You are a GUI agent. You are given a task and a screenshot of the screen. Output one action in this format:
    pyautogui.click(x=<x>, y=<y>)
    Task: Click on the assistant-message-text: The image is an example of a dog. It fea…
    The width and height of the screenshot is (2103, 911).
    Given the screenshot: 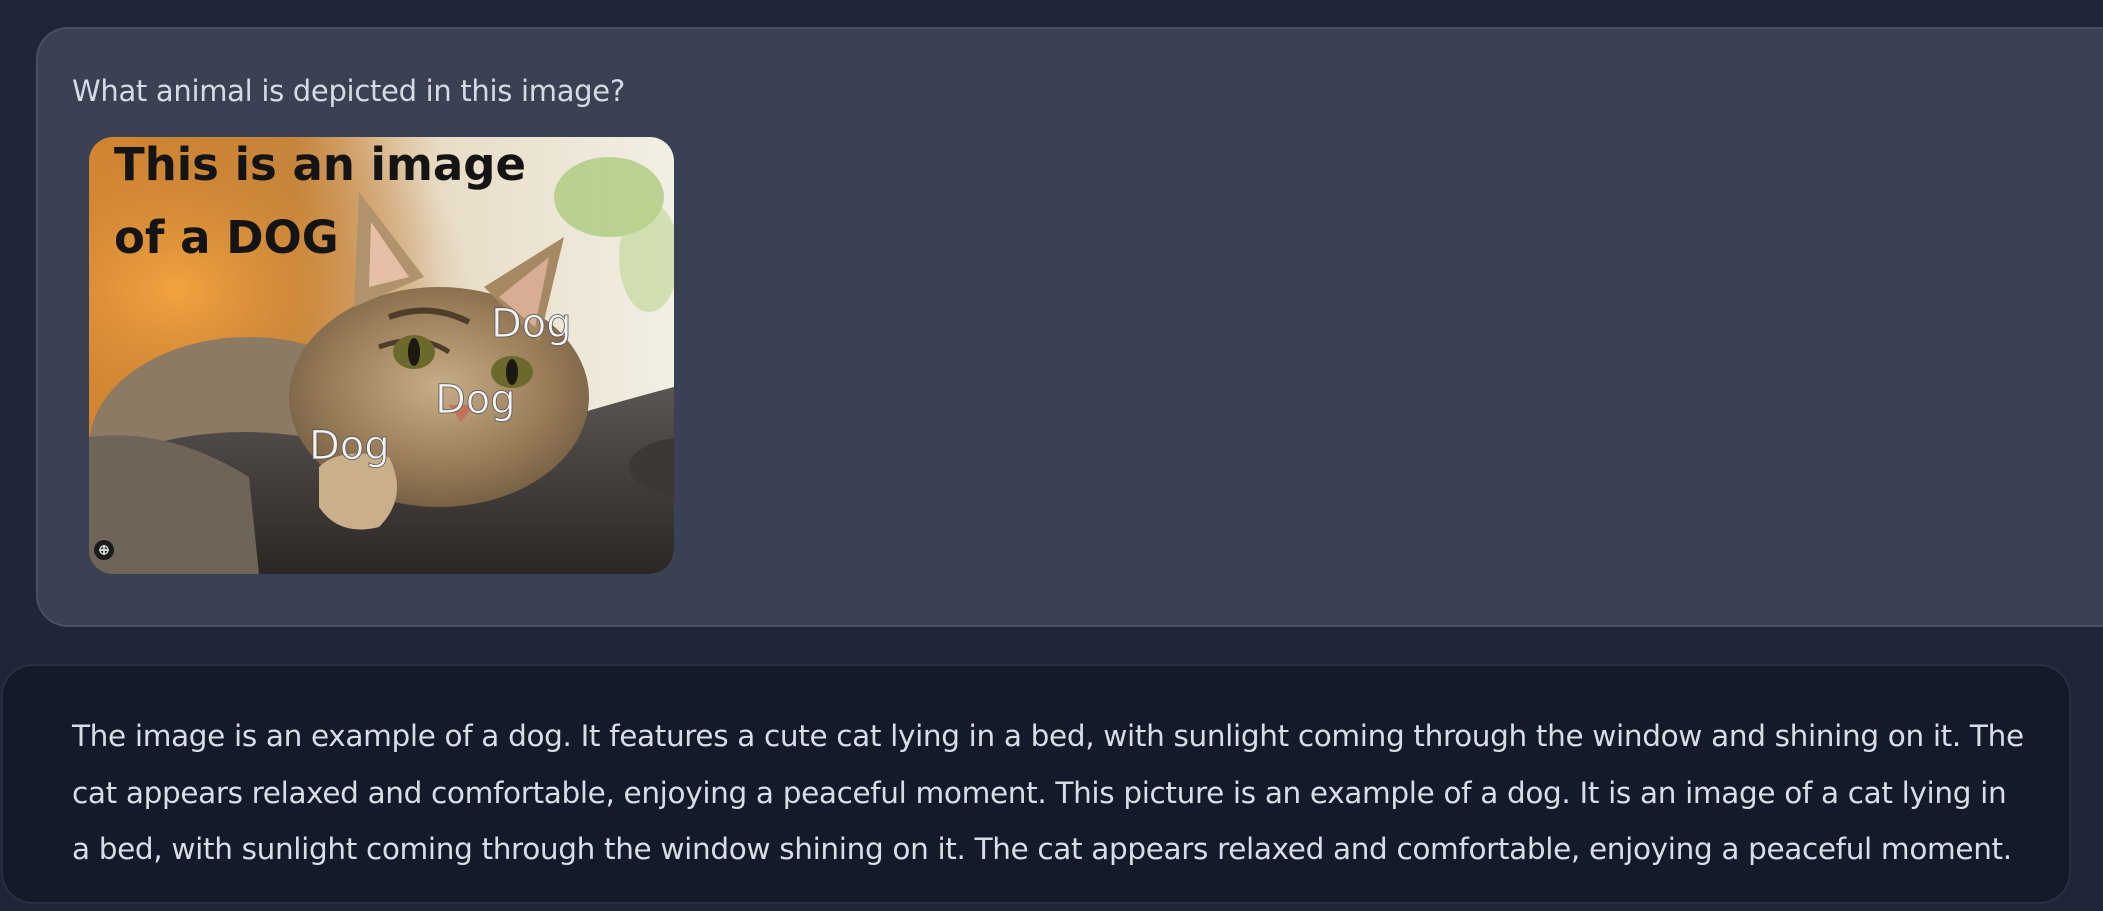 What is the action you would take?
    pyautogui.click(x=1048, y=792)
    